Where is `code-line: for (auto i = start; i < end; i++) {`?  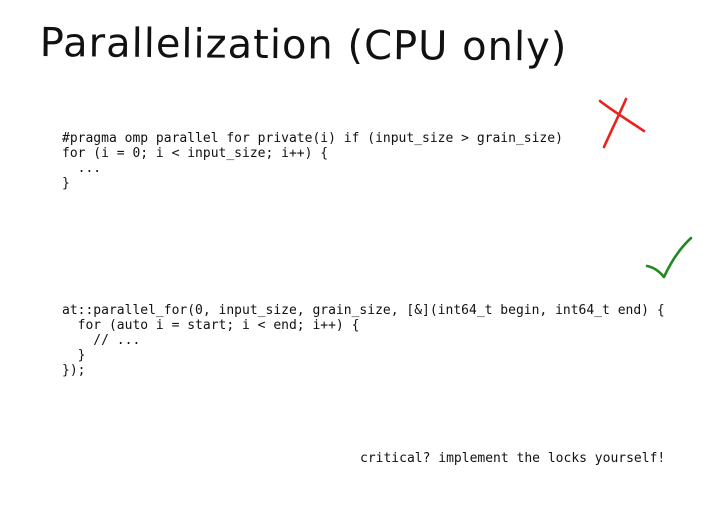 code-line: for (auto i = start; i < end; i++) { is located at coordinates (211, 325).